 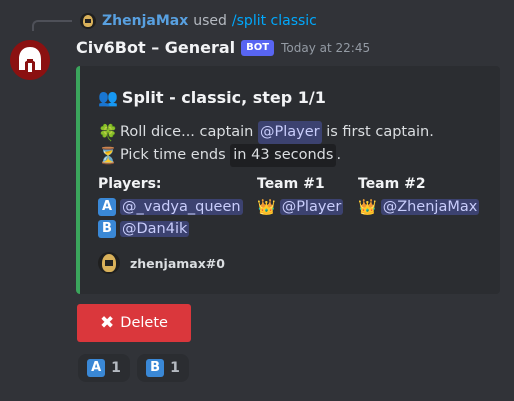 I want to click on description-line-2: ⏳ Pick time ends in 43 seconds., so click(x=266, y=155).